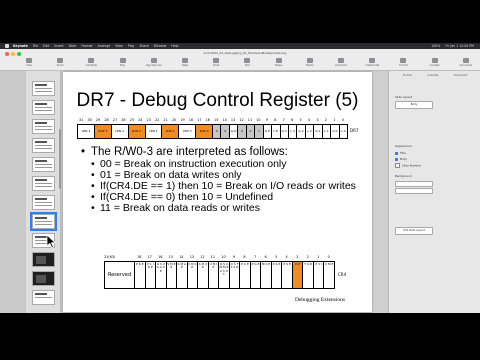 Image resolution: width=480 pixels, height=360 pixels. I want to click on option-body: Body, so click(401, 159).